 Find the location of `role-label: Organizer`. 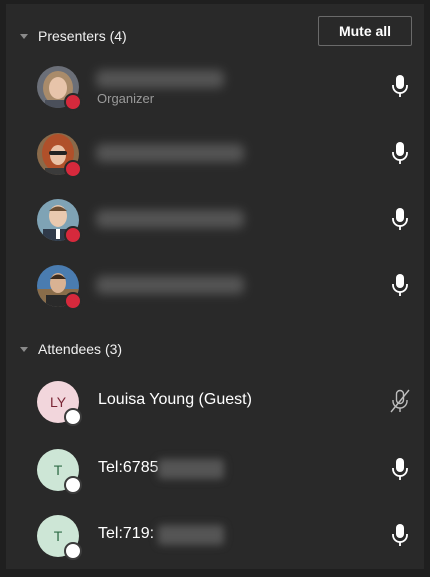

role-label: Organizer is located at coordinates (126, 98).